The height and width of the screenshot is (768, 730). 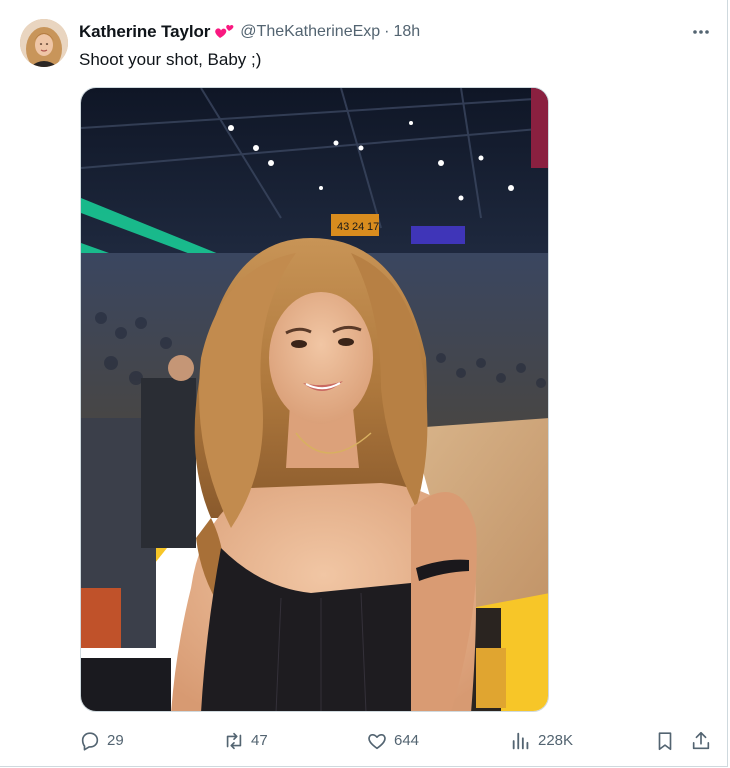 What do you see at coordinates (365, 741) in the screenshot?
I see `tweet-action-bar: 29 47 644 228K` at bounding box center [365, 741].